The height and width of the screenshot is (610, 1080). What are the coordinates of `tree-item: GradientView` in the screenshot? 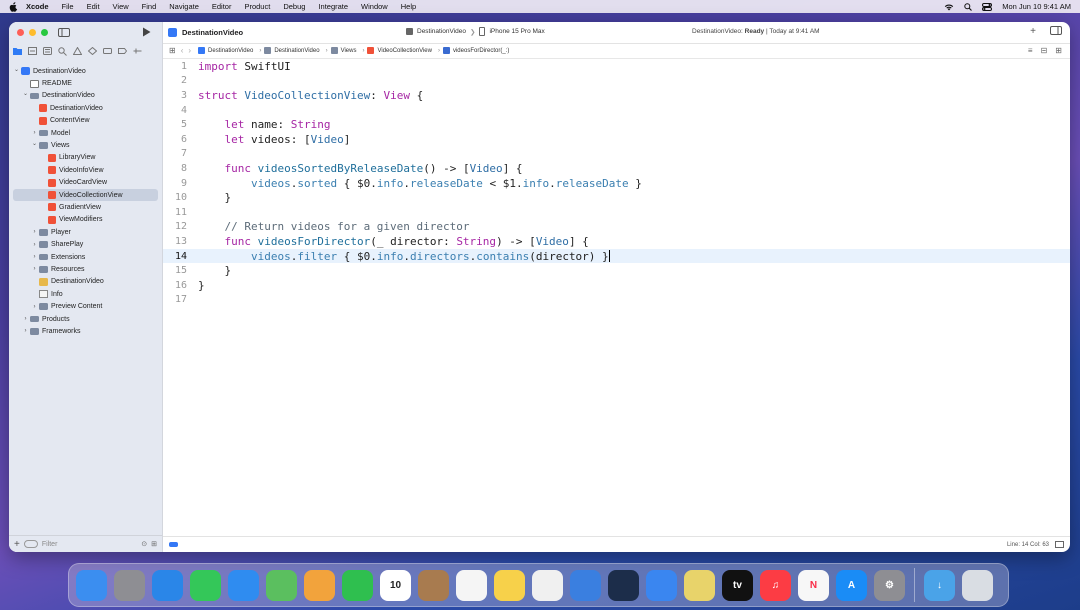 It's located at (85, 207).